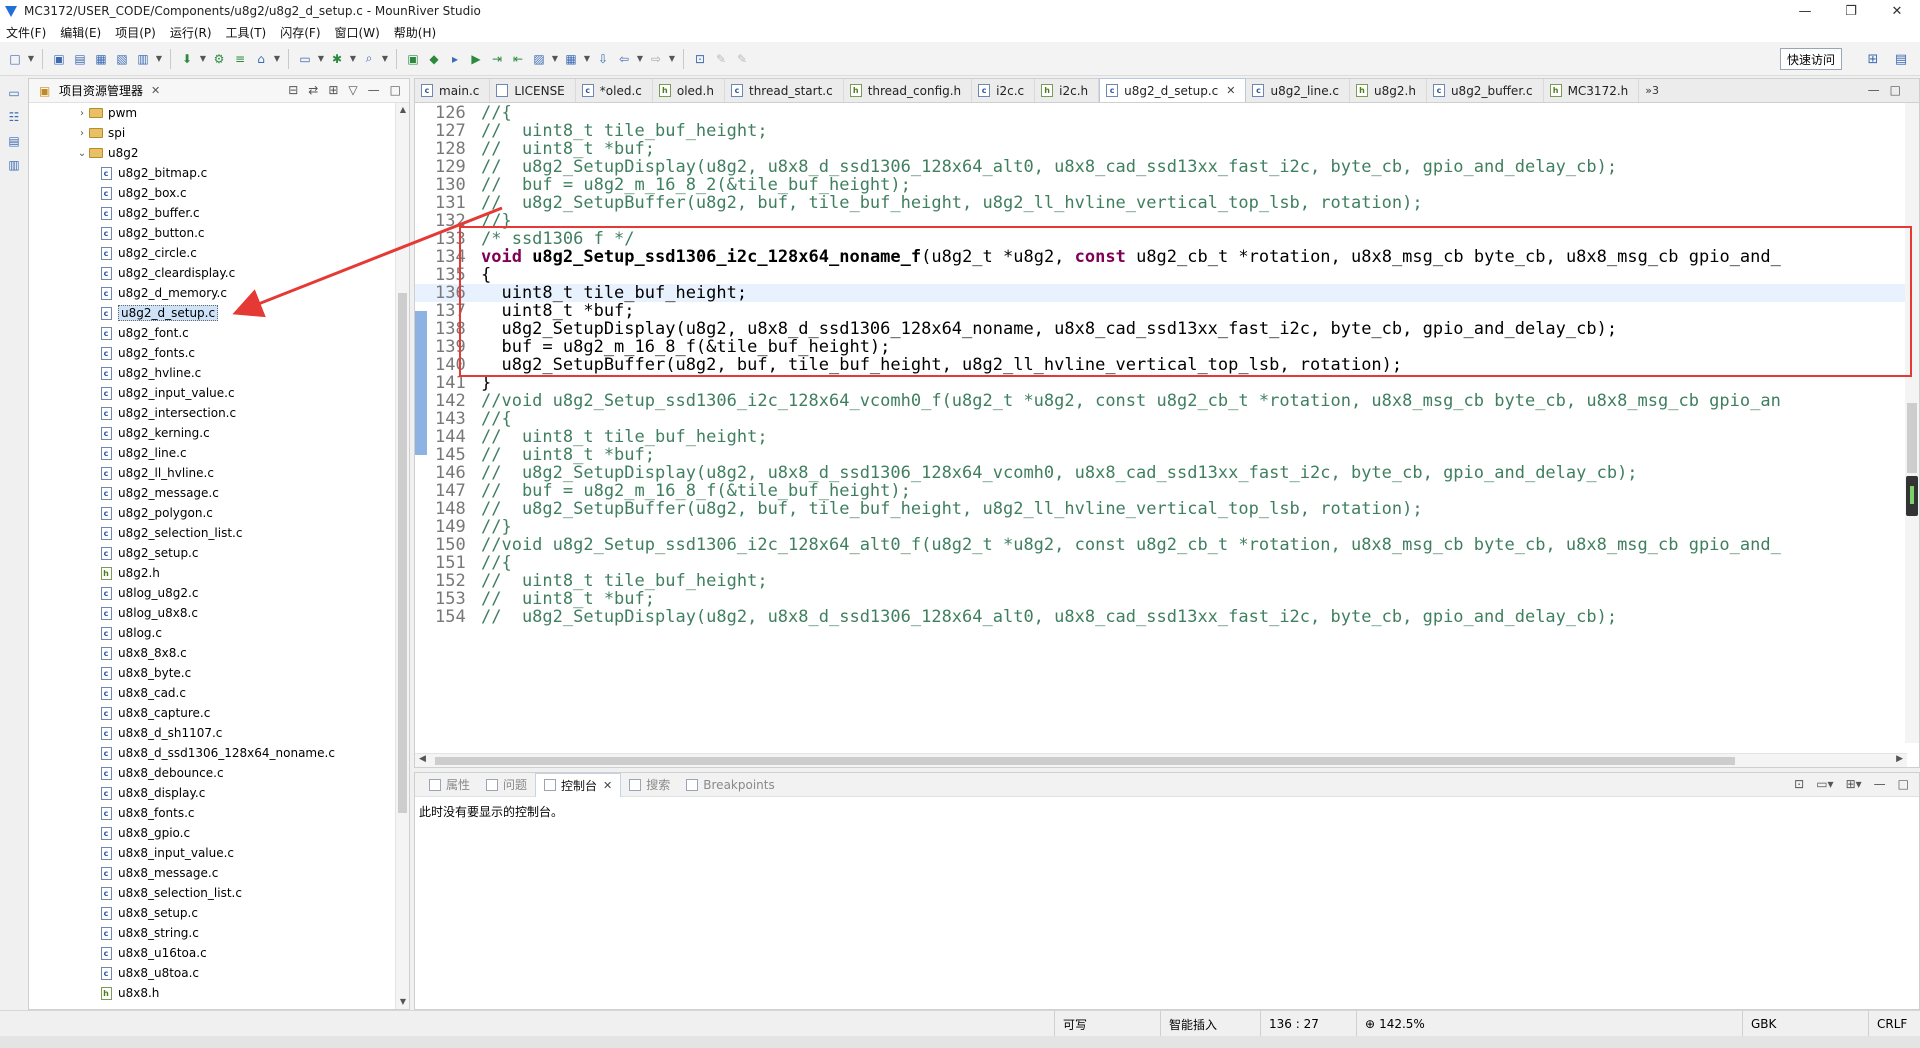  I want to click on view-menu-icon: ▽, so click(352, 90).